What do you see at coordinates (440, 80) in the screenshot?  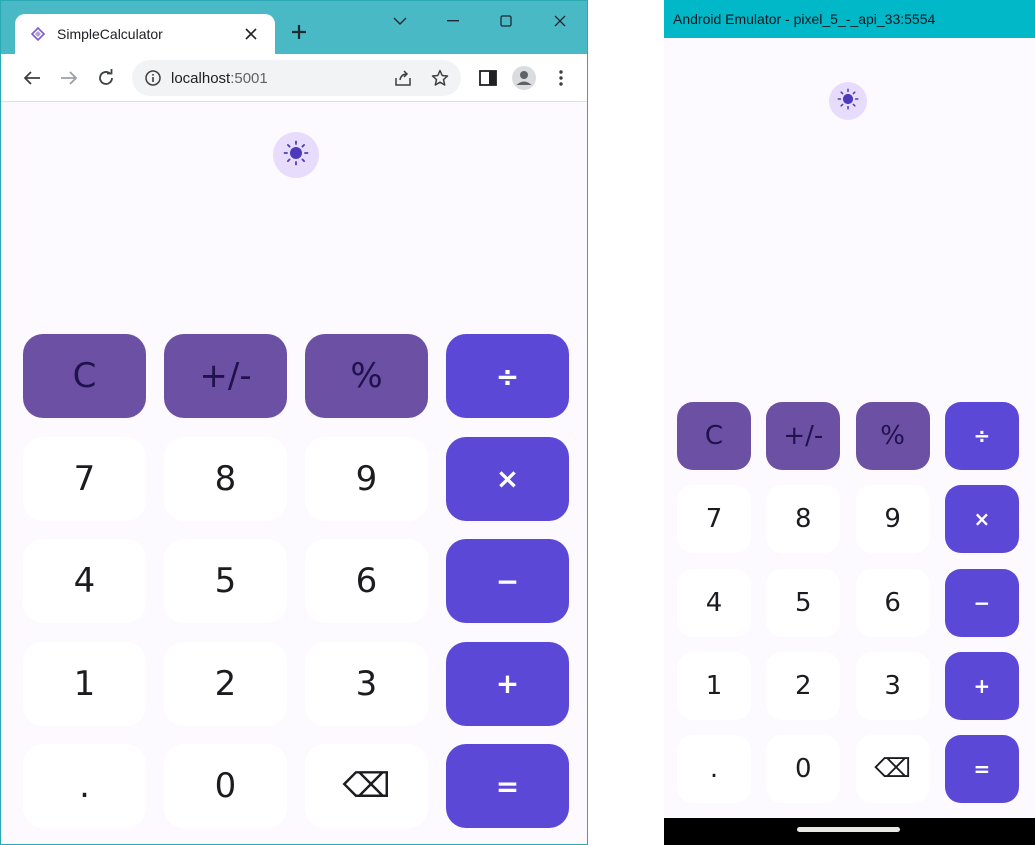 I see `bookmark-star-icon` at bounding box center [440, 80].